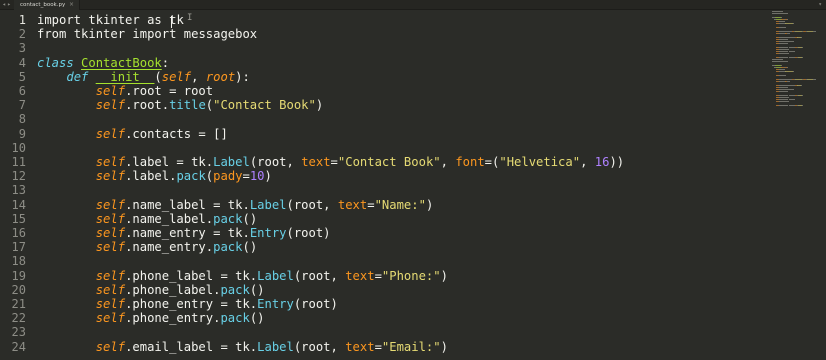 The height and width of the screenshot is (360, 826). What do you see at coordinates (228, 176) in the screenshot?
I see `code-token: pady` at bounding box center [228, 176].